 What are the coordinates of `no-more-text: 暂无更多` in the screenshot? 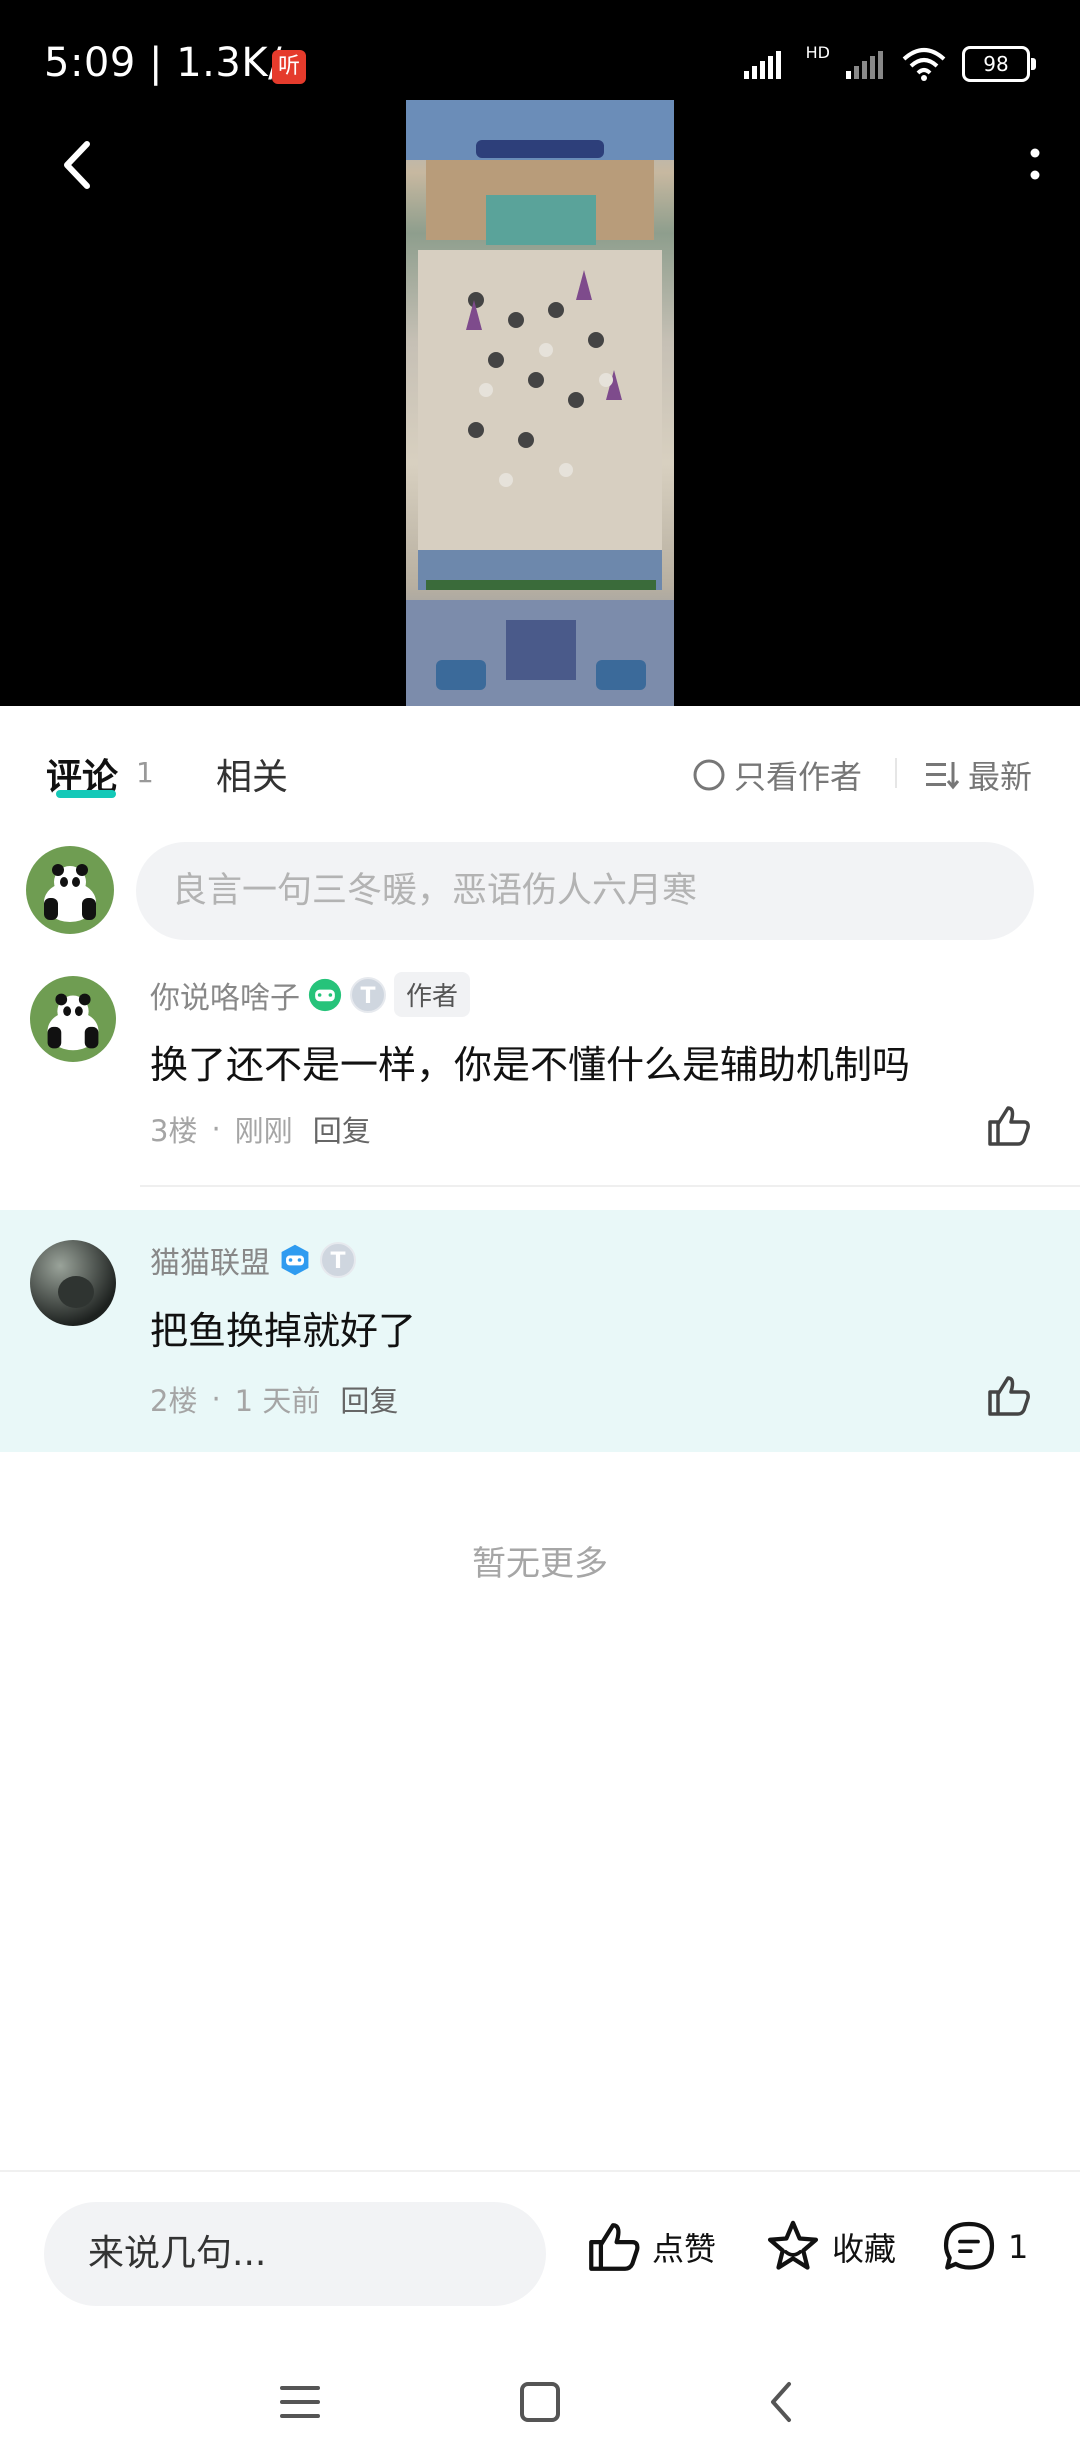 It's located at (540, 1564).